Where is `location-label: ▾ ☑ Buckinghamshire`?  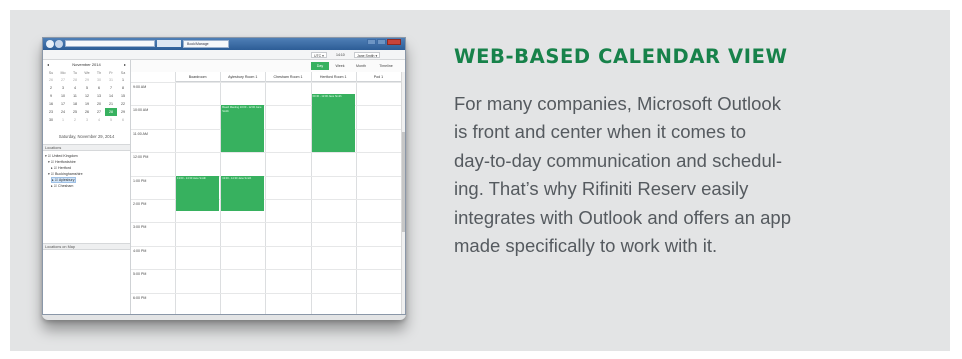 location-label: ▾ ☑ Buckinghamshire is located at coordinates (65, 174).